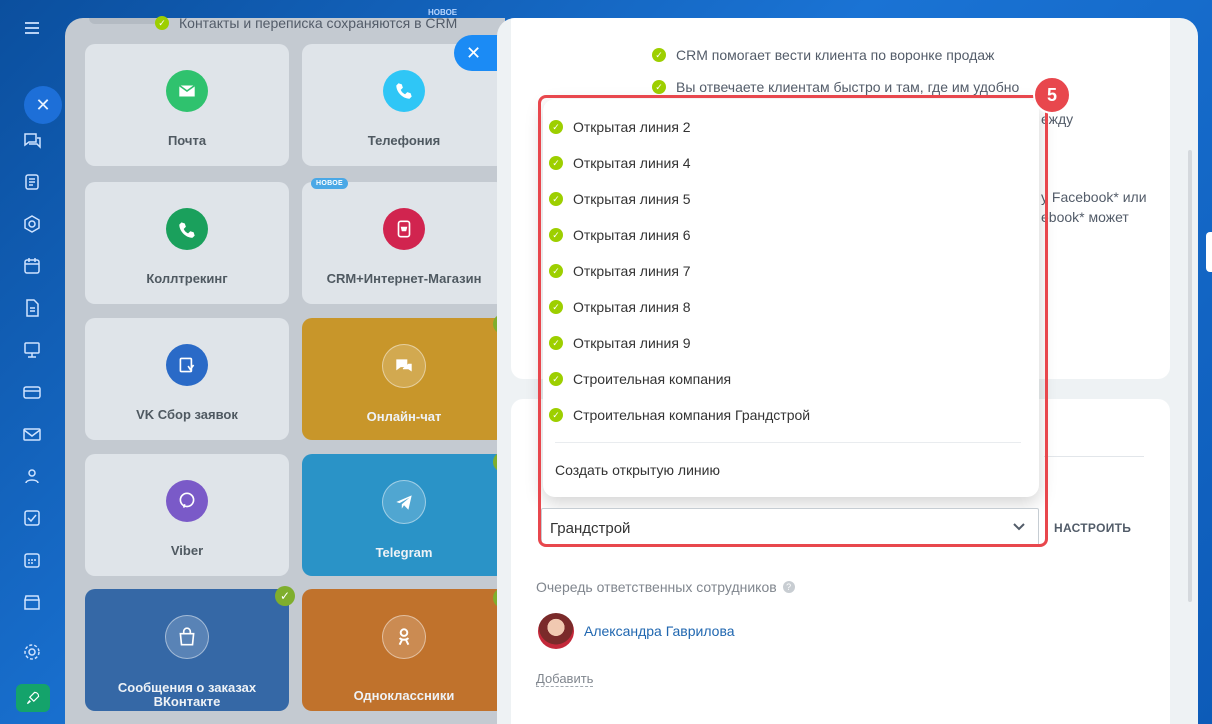 This screenshot has width=1212, height=724. I want to click on feature-item: ✓ Контакты и переписка сохраняются в CRM, so click(306, 23).